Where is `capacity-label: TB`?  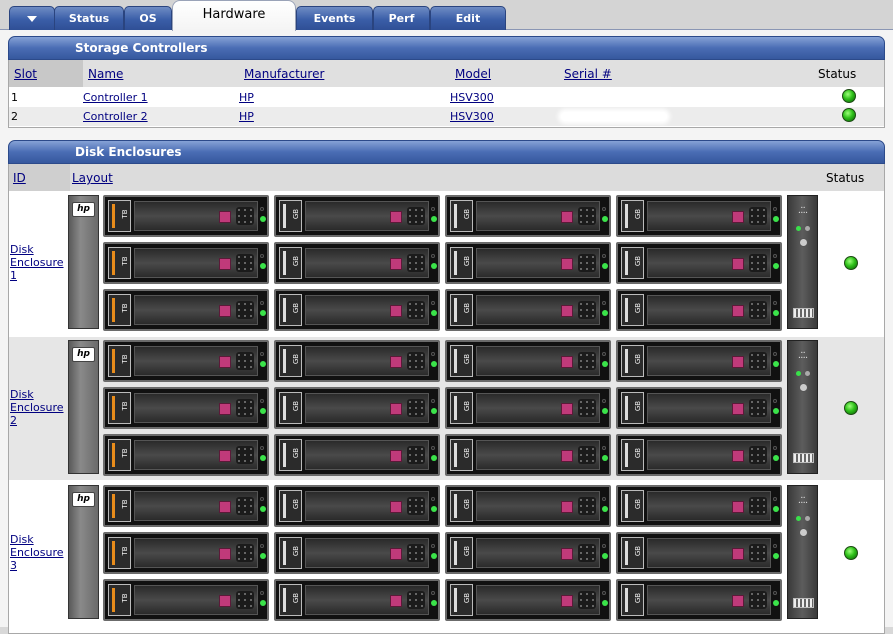
capacity-label: TB is located at coordinates (125, 308).